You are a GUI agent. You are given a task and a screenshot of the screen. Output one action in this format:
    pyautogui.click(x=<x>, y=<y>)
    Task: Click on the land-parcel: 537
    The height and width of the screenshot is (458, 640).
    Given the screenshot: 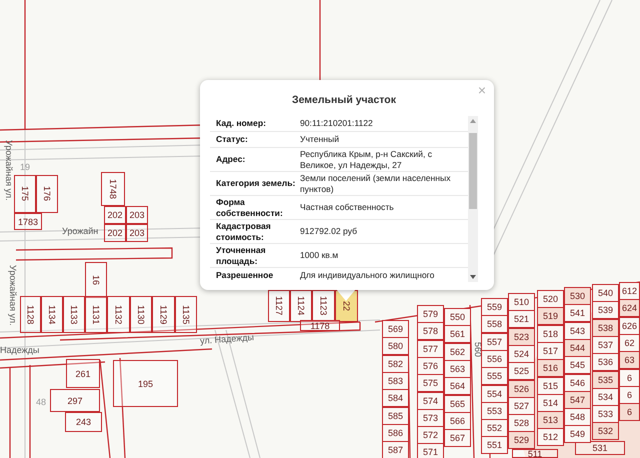 What is the action you would take?
    pyautogui.click(x=605, y=345)
    